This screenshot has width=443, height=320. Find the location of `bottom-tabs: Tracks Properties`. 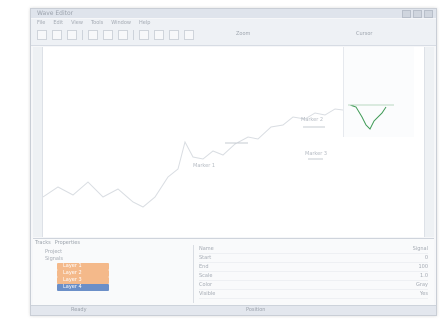

bottom-tabs: Tracks Properties is located at coordinates (57, 243).